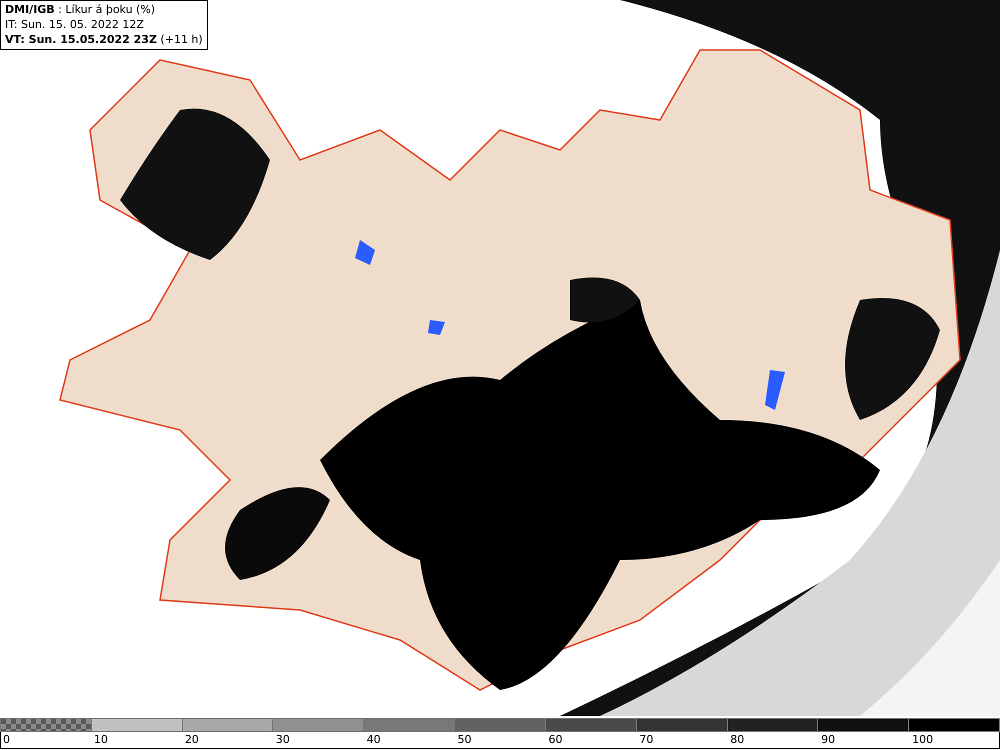  What do you see at coordinates (923, 740) in the screenshot?
I see `scale-label: 100` at bounding box center [923, 740].